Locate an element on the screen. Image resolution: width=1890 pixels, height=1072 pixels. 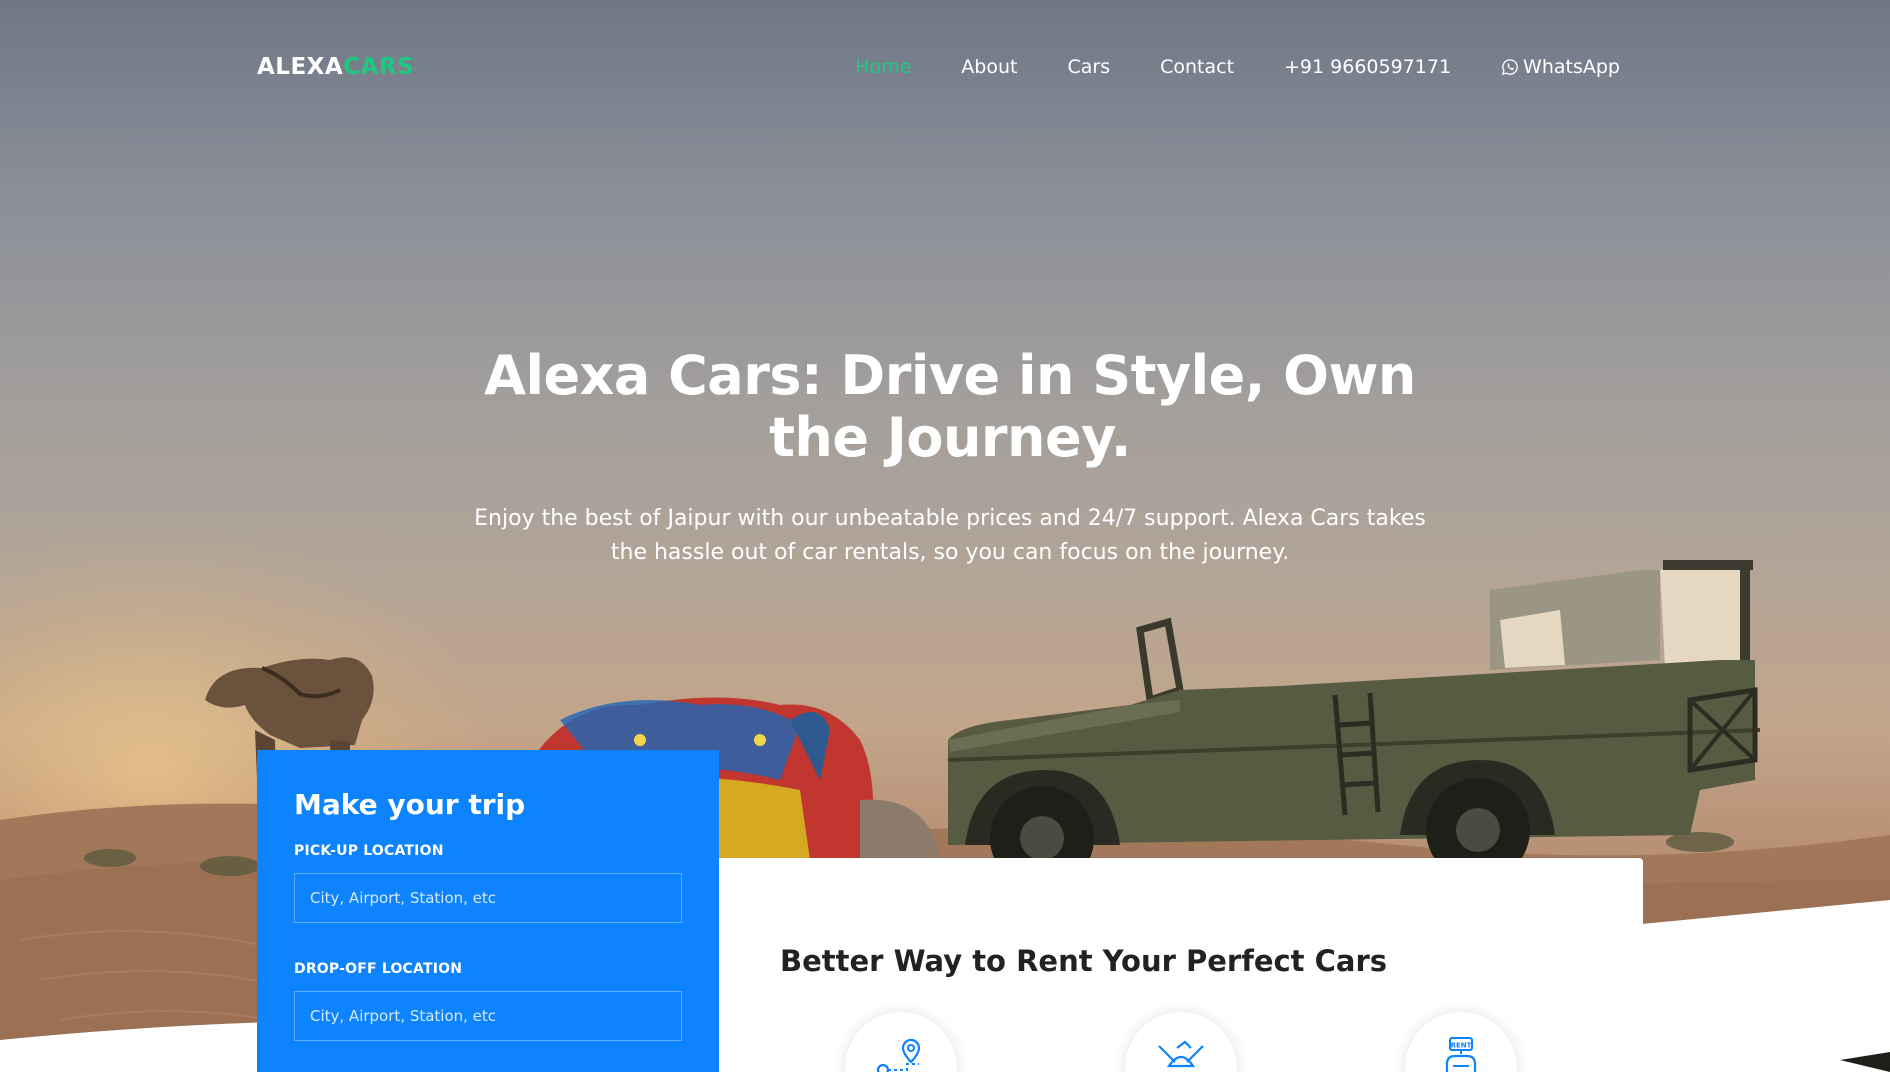
nav-item-contact: Contact is located at coordinates (1197, 67).